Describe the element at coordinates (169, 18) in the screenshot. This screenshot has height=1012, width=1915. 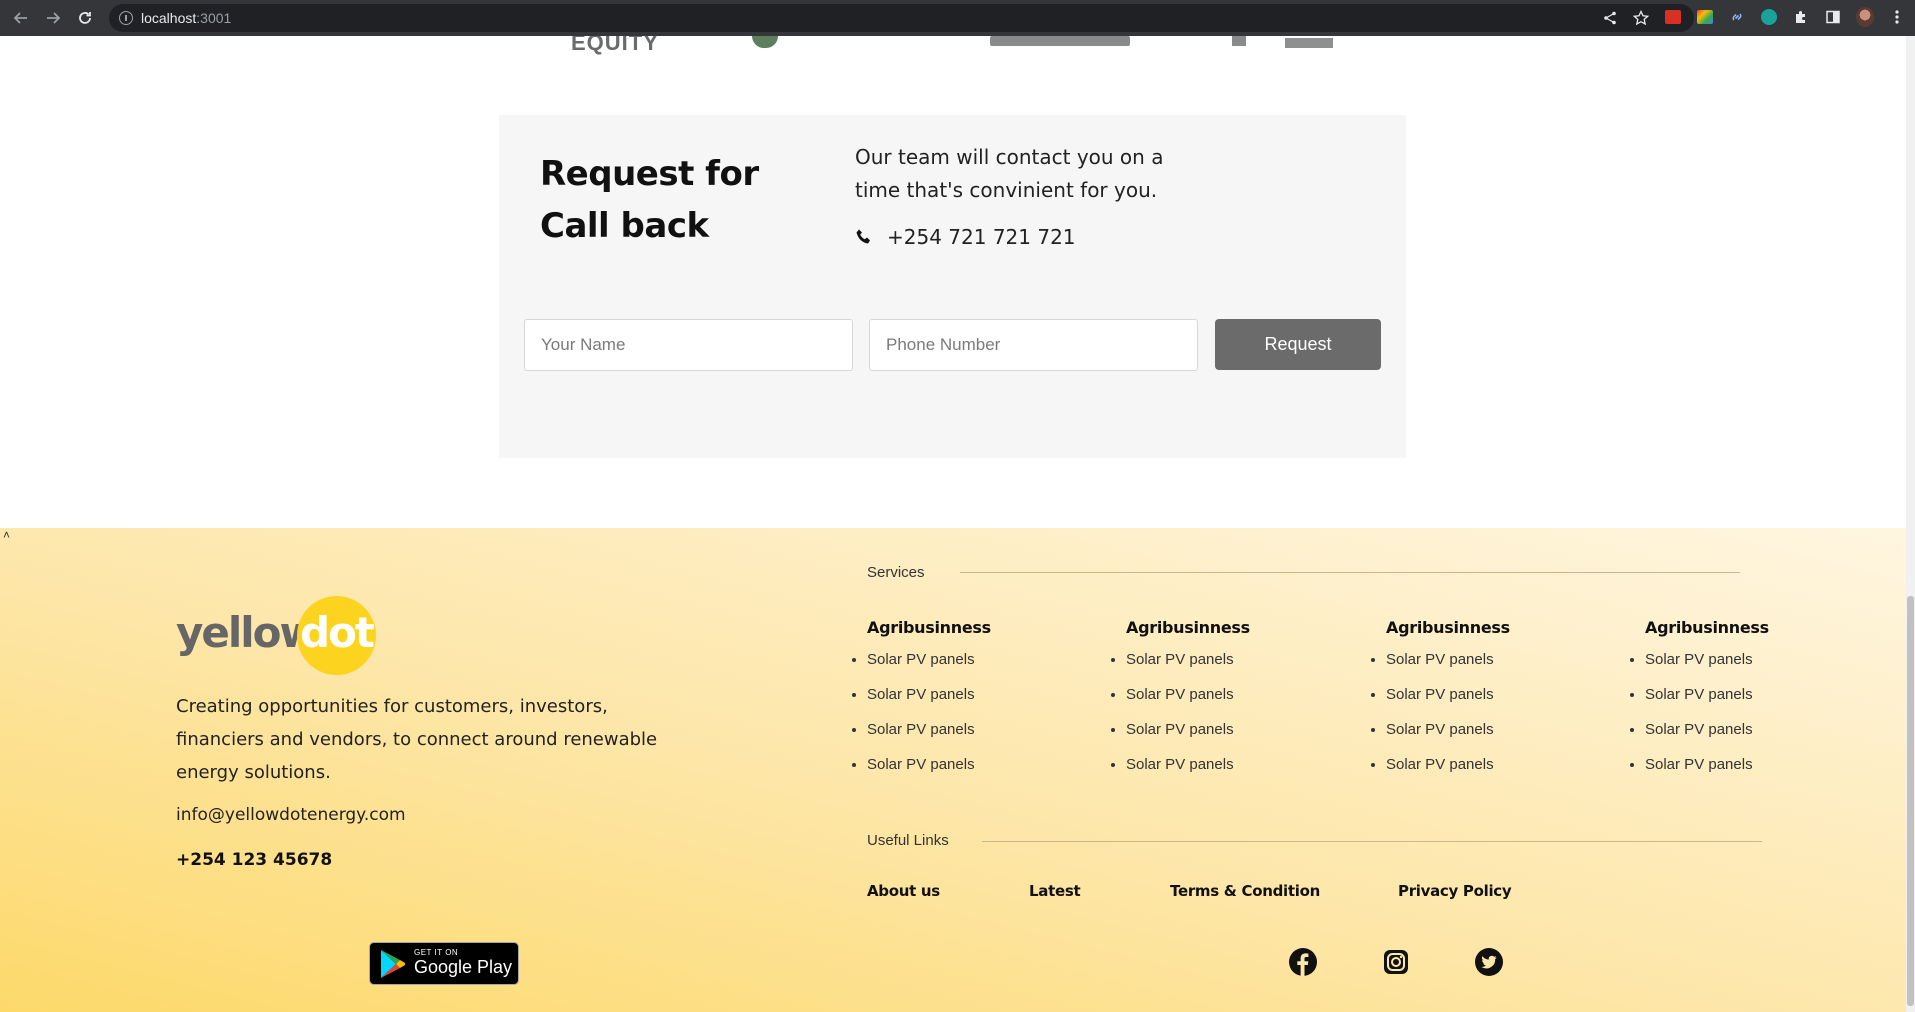
I see `url-host: localhost` at that location.